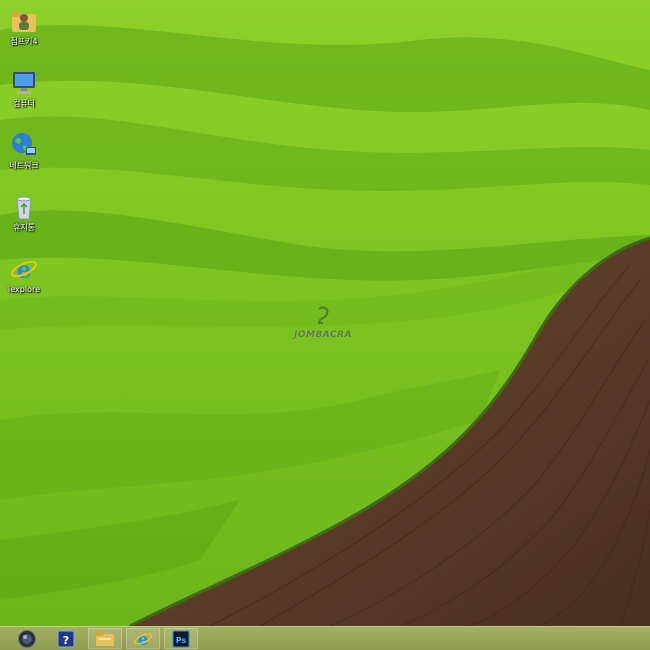 This screenshot has width=650, height=650. I want to click on desktop-icon-label: 네트워크, so click(24, 165).